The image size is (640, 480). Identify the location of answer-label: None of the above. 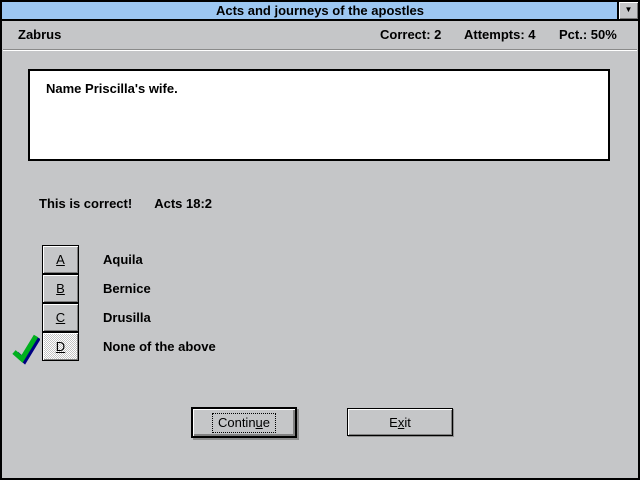
(159, 346).